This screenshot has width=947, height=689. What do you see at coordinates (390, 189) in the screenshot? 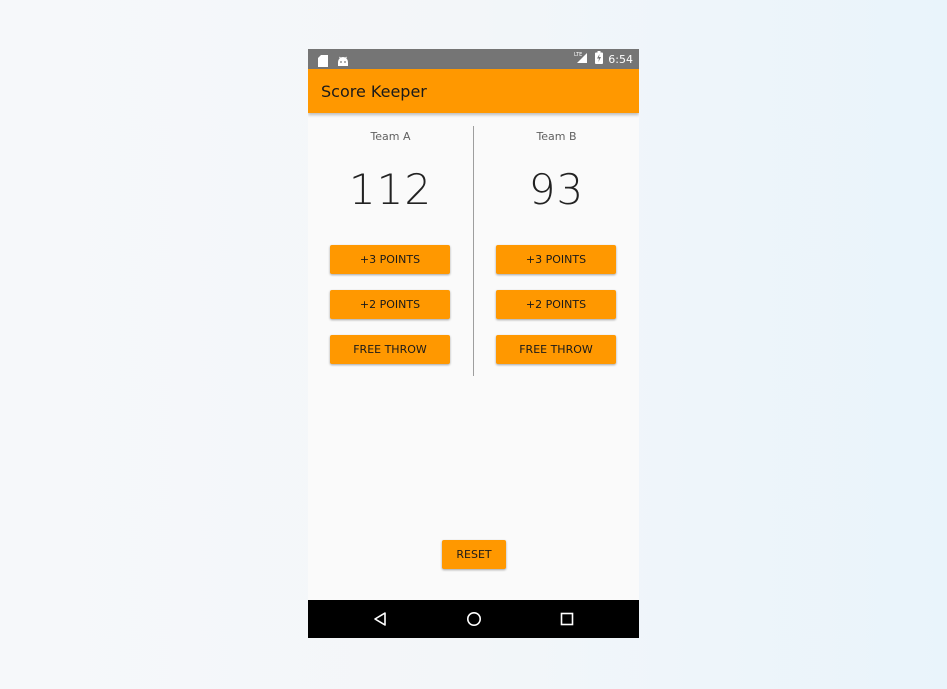
I see `team-a-score: 112` at bounding box center [390, 189].